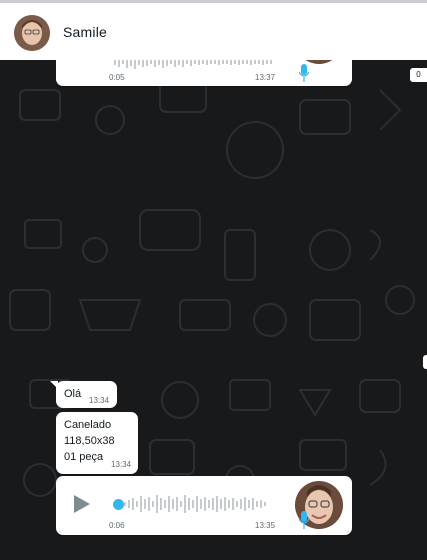 The width and height of the screenshot is (427, 560). What do you see at coordinates (82, 504) in the screenshot?
I see `play-icon` at bounding box center [82, 504].